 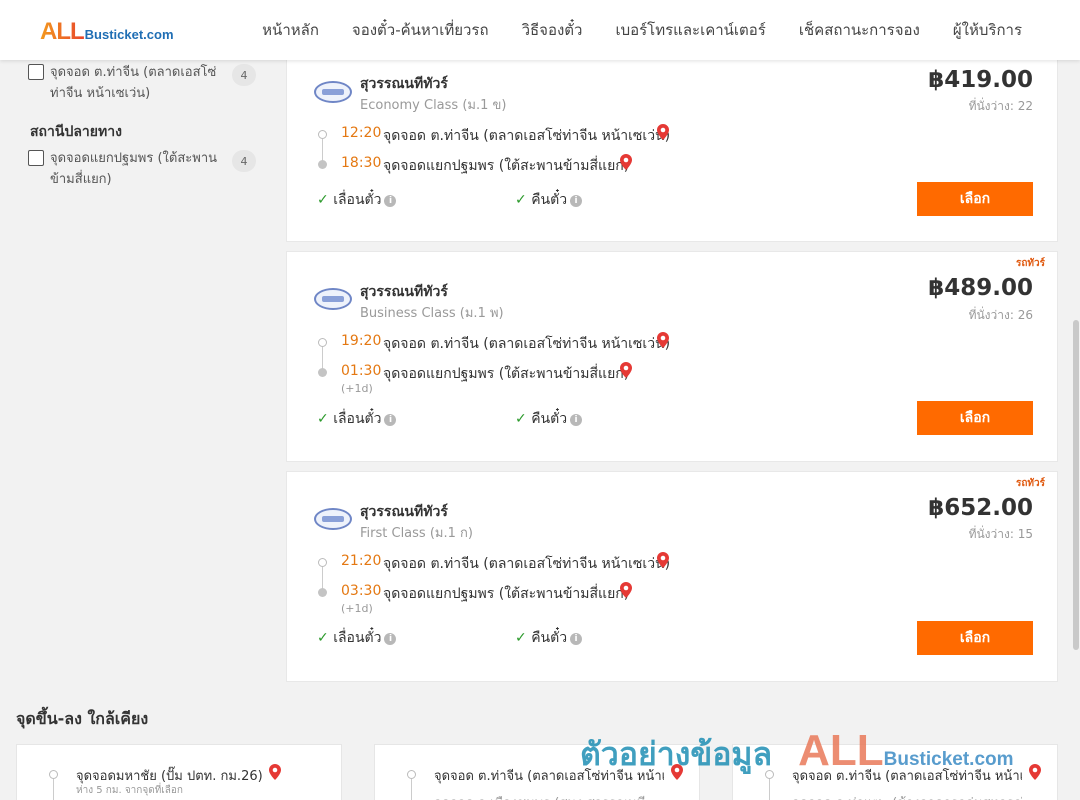 What do you see at coordinates (420, 30) in the screenshot?
I see `nav-book-search: จองตั๋ว-ค้นหาเที่ยวรถ` at bounding box center [420, 30].